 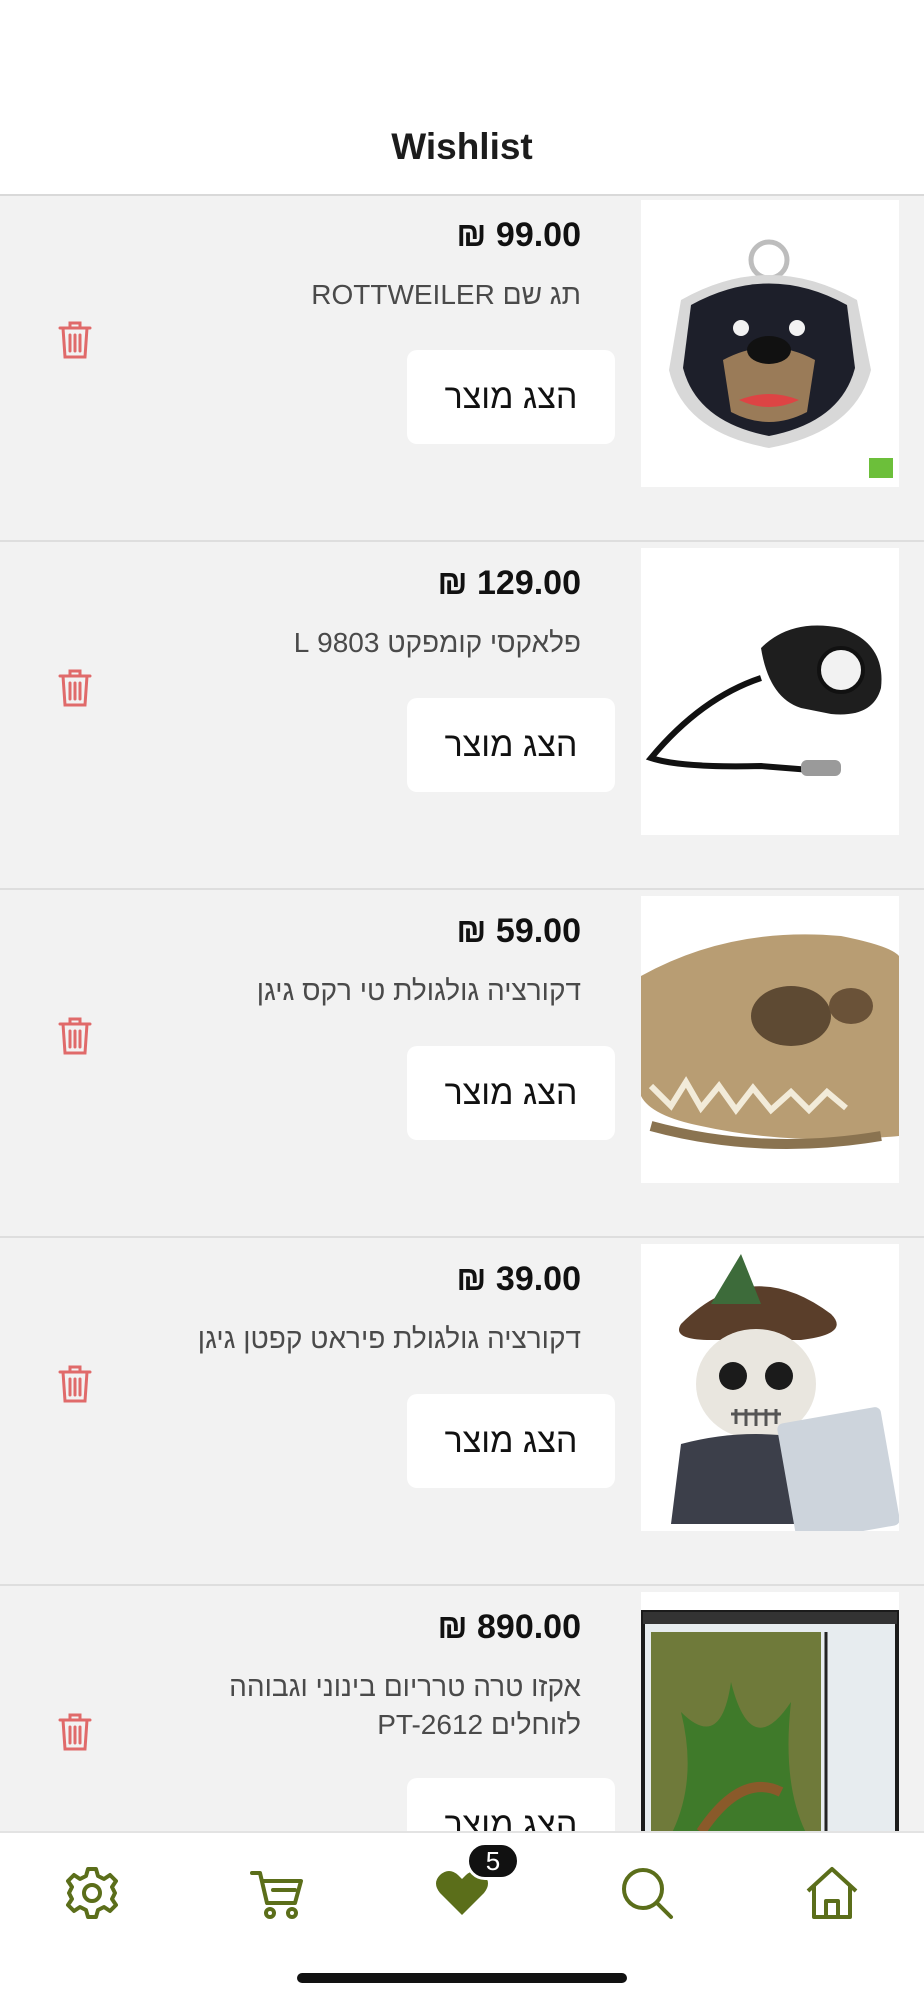 I want to click on product-price: ₪ 890.00, so click(x=509, y=1627).